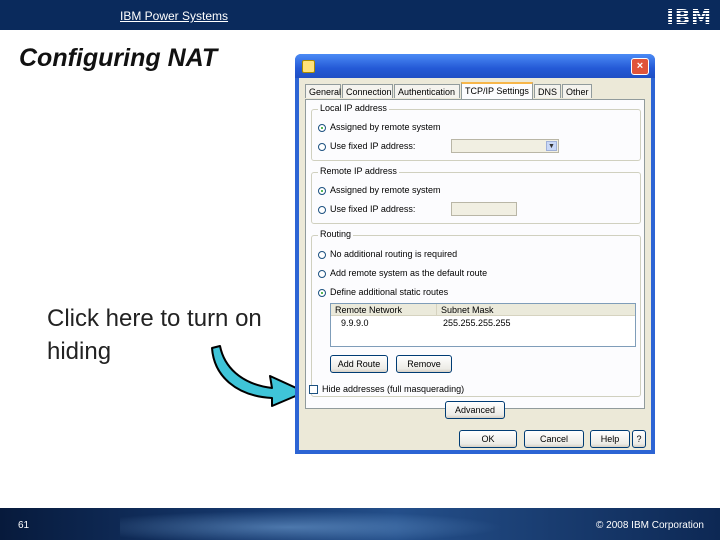 This screenshot has width=720, height=540. Describe the element at coordinates (427, 91) in the screenshot. I see `tab-authentication: Authentication` at that location.